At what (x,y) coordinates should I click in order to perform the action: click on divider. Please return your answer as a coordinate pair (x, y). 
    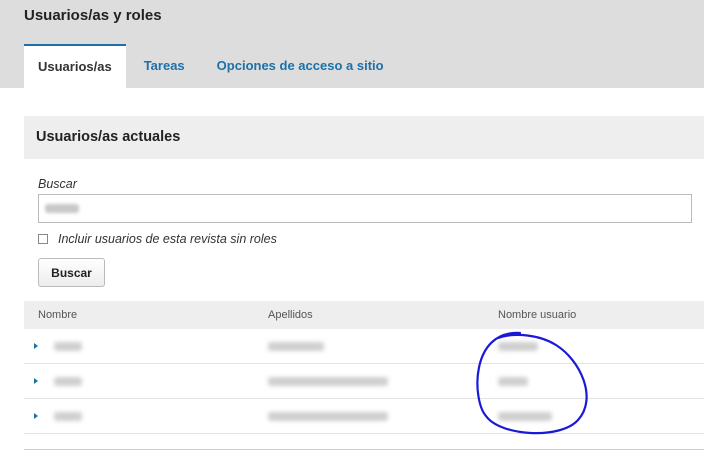
    Looking at the image, I should click on (364, 449).